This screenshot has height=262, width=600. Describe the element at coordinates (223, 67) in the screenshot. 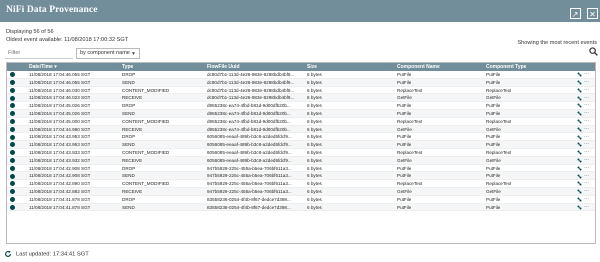

I see `header-flowfile-uuid: FlowFile Uuid` at that location.